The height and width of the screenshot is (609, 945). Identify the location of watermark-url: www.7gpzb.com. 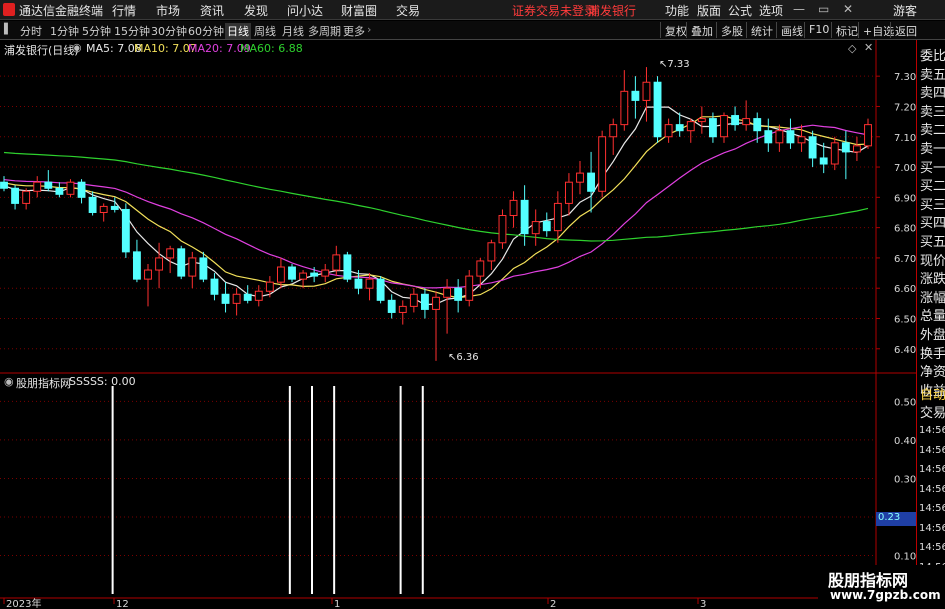
(885, 595).